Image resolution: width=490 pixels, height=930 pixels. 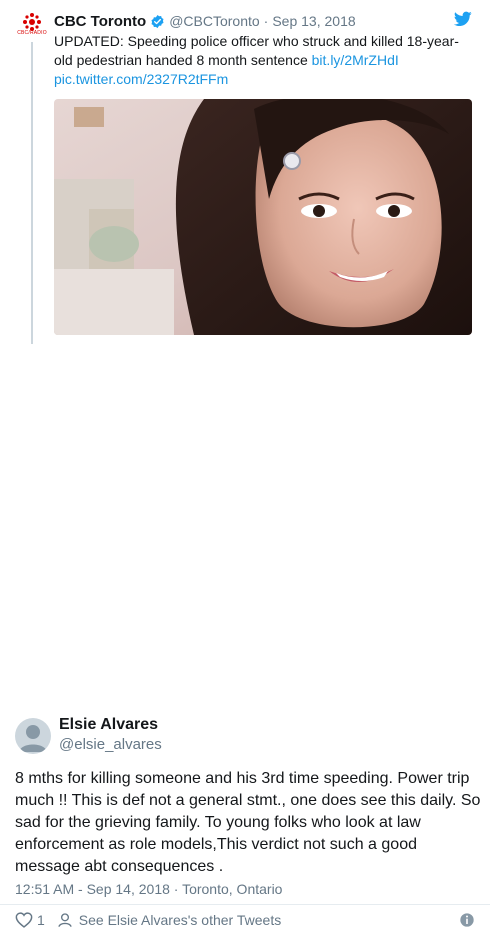 I want to click on quoted-tweet-date: Sep 13, 2018, so click(x=313, y=21).